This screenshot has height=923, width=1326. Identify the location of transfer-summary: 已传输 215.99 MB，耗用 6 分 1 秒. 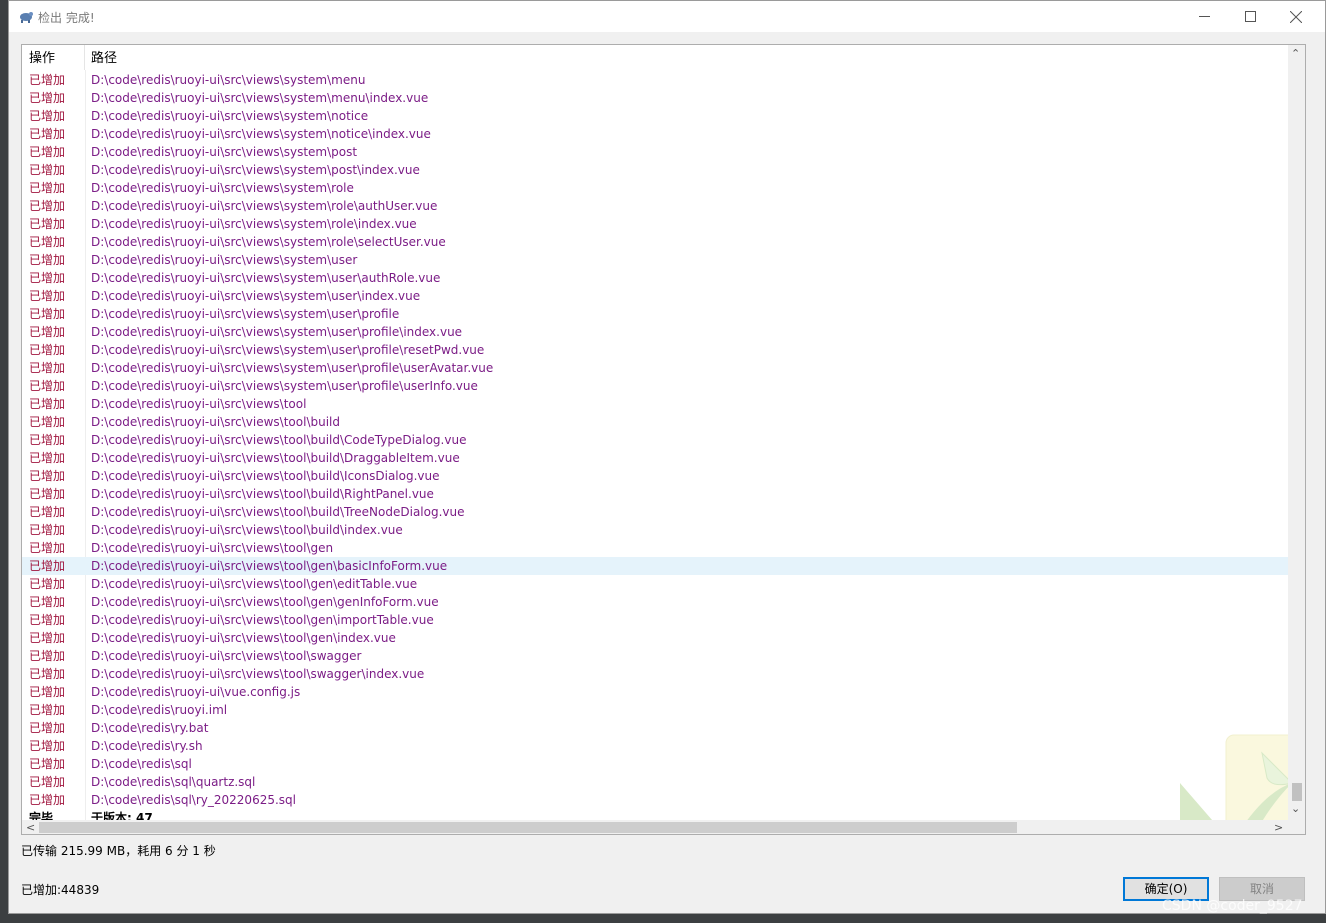
(118, 851).